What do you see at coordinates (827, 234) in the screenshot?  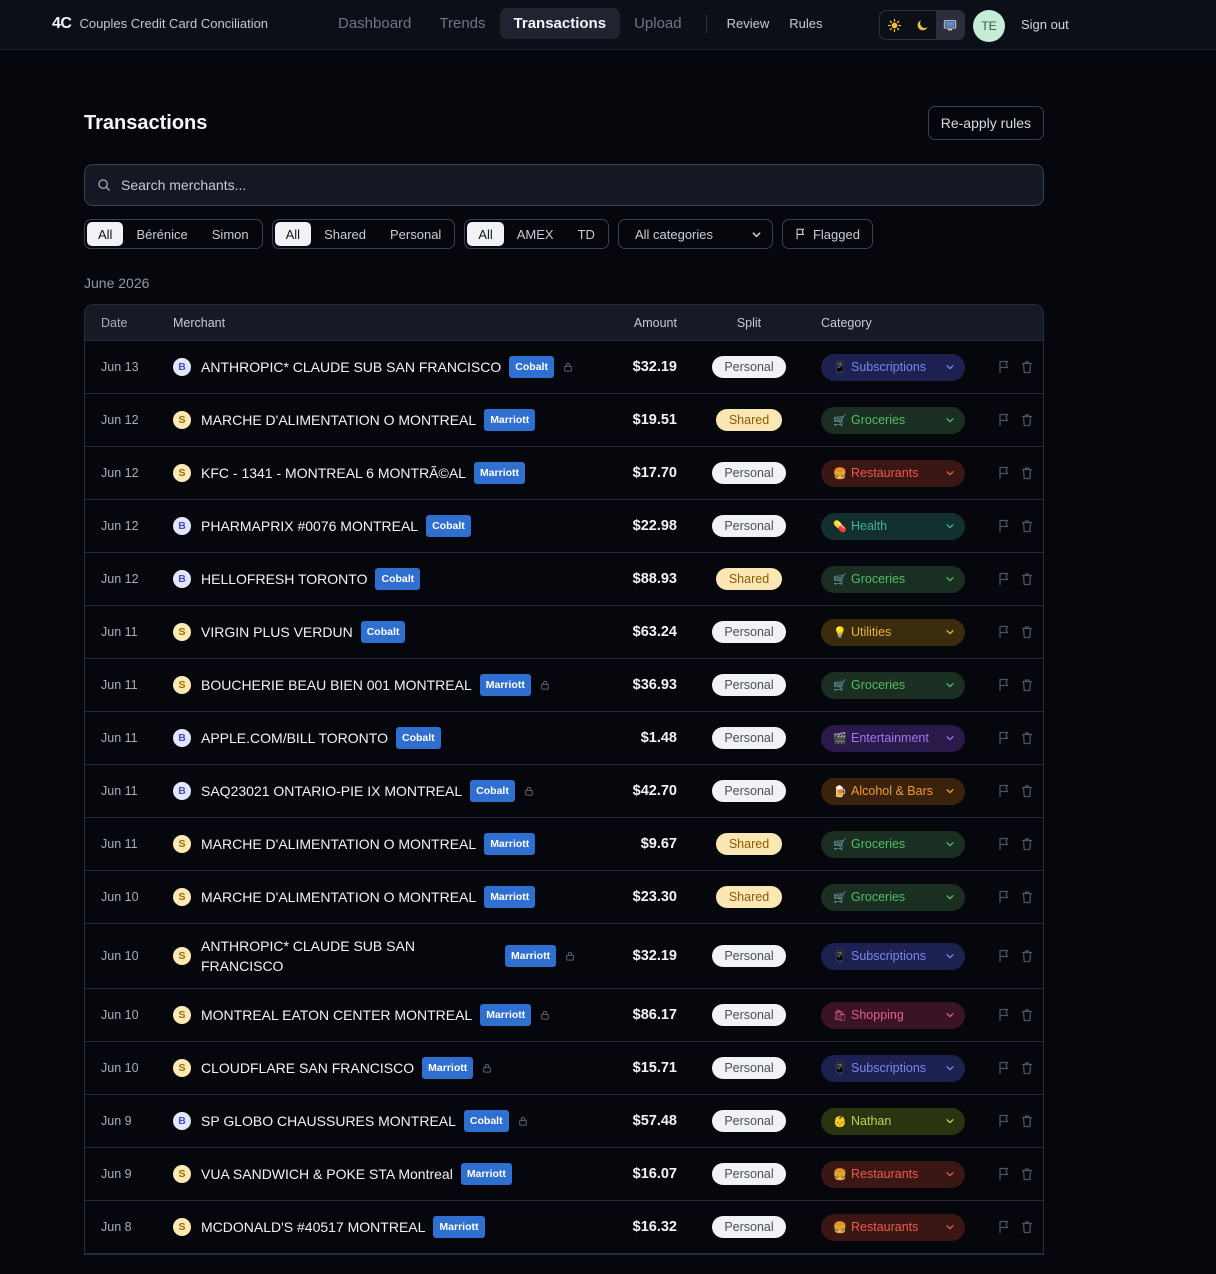 I see `flagged-filter-button: Flagged` at bounding box center [827, 234].